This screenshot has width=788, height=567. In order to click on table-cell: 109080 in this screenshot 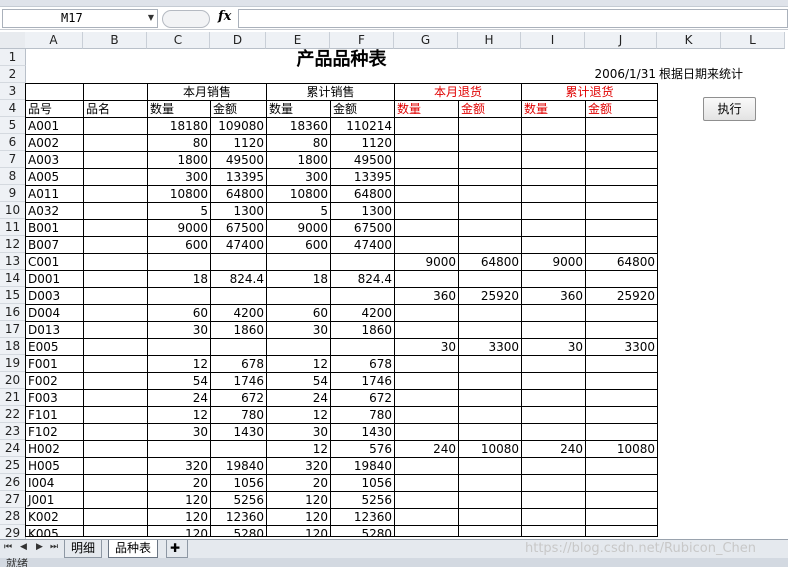, I will do `click(238, 126)`.